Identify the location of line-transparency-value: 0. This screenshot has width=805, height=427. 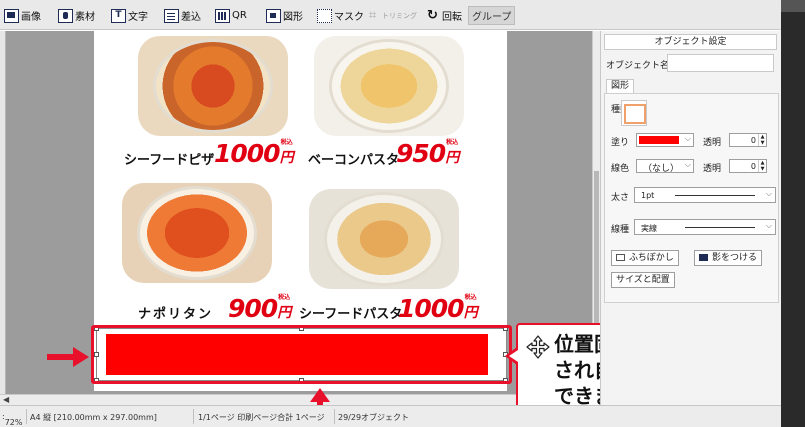
(753, 166).